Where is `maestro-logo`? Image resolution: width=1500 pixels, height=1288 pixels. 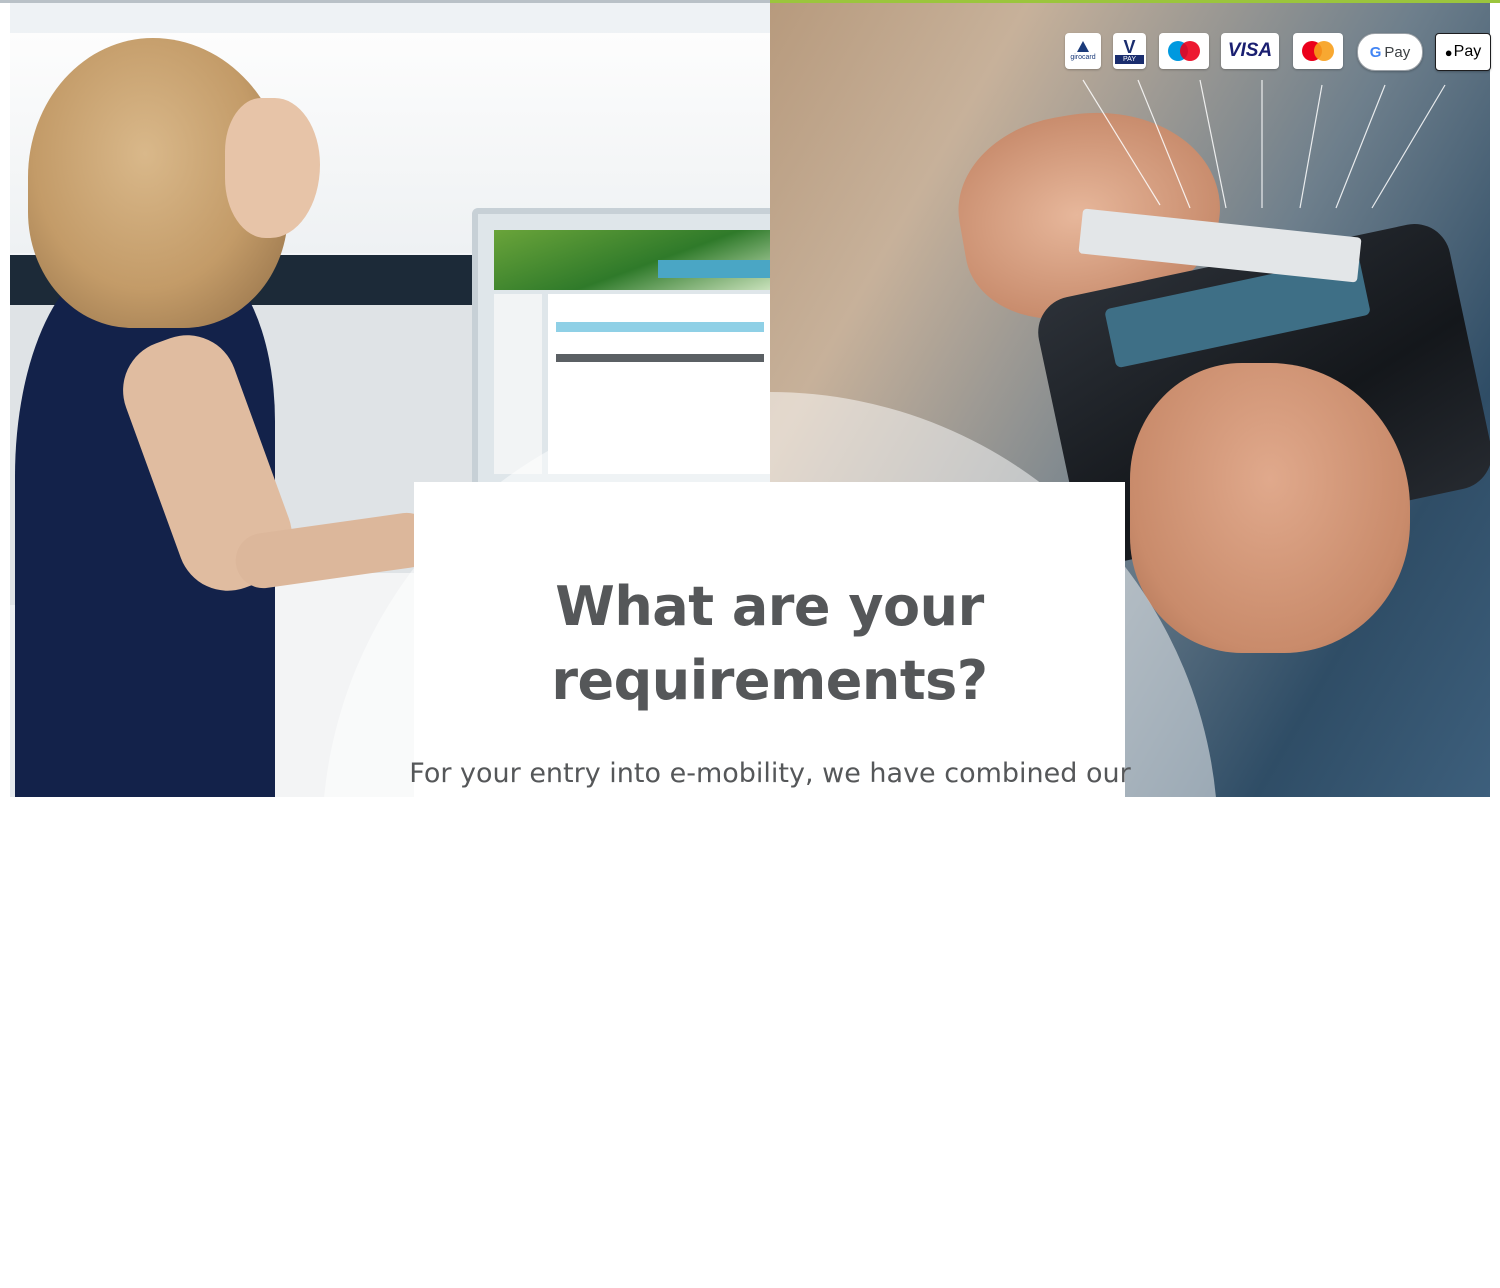
maestro-logo is located at coordinates (1184, 51).